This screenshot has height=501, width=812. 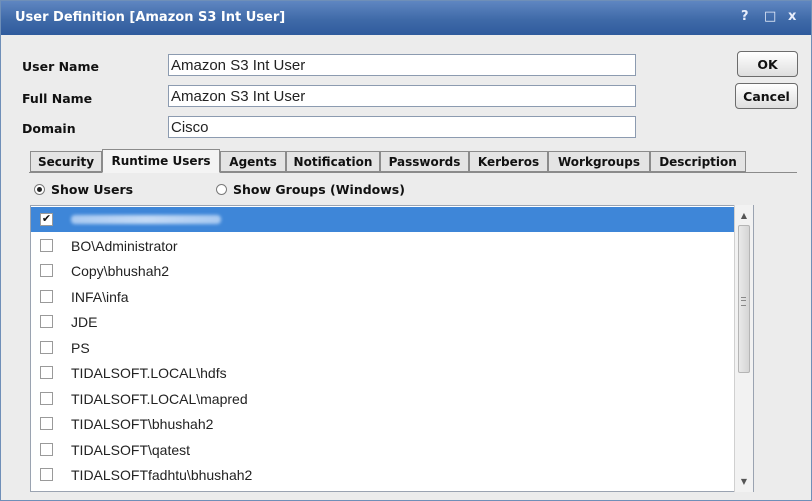 I want to click on list-item: TIDALSOFT\qatest, so click(x=383, y=449).